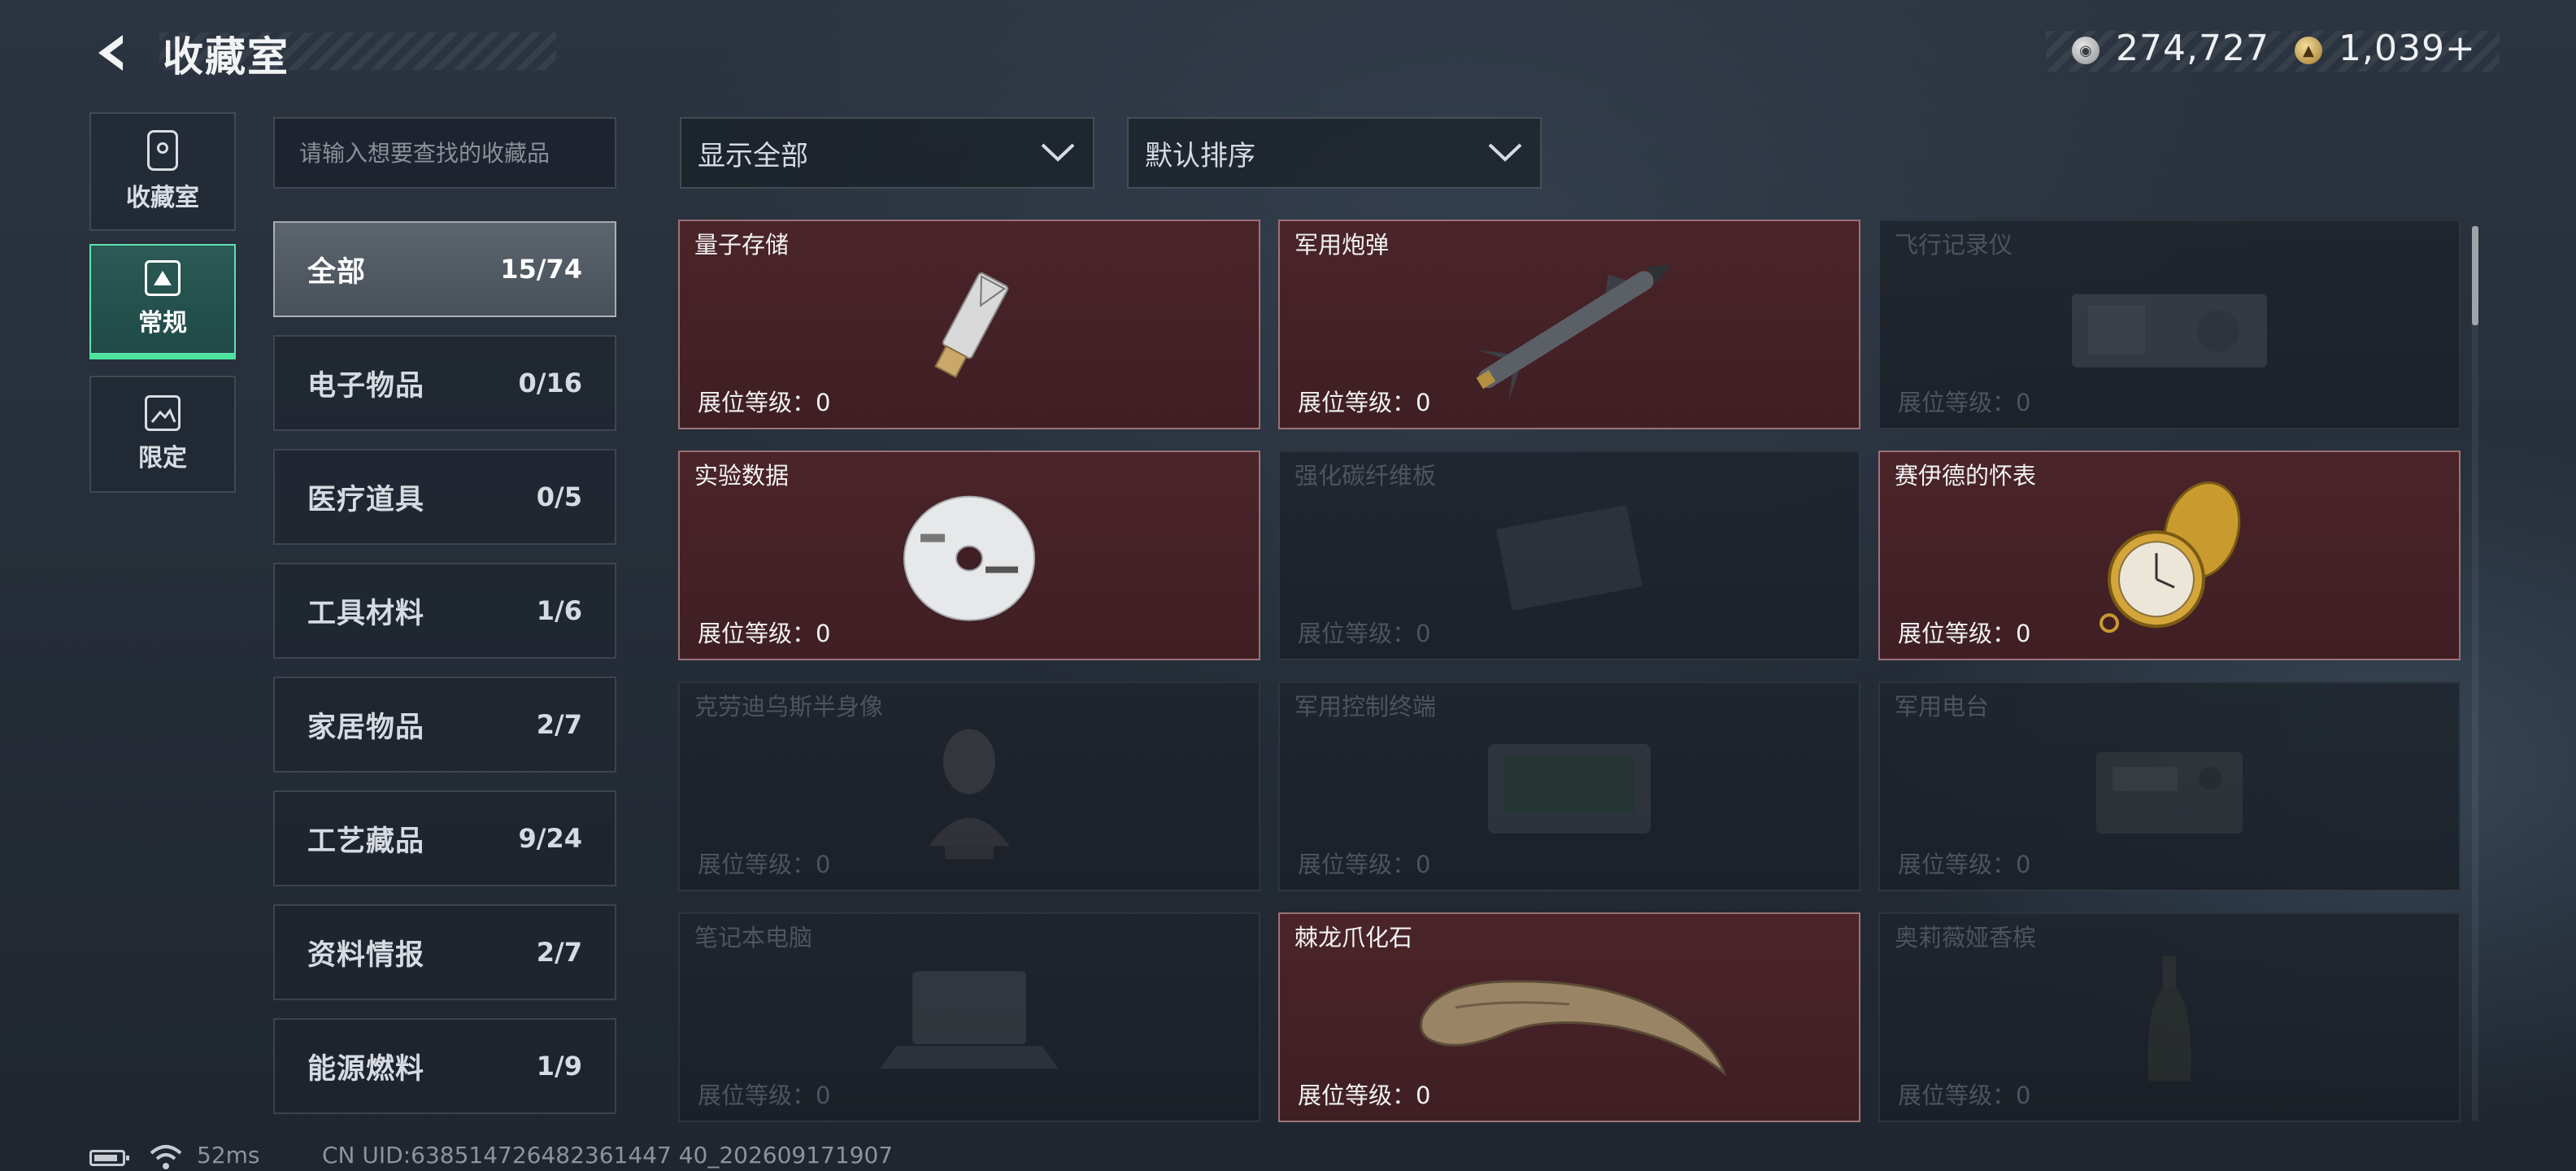 This screenshot has width=2576, height=1171. Describe the element at coordinates (226, 57) in the screenshot. I see `page-title: 收藏室` at that location.